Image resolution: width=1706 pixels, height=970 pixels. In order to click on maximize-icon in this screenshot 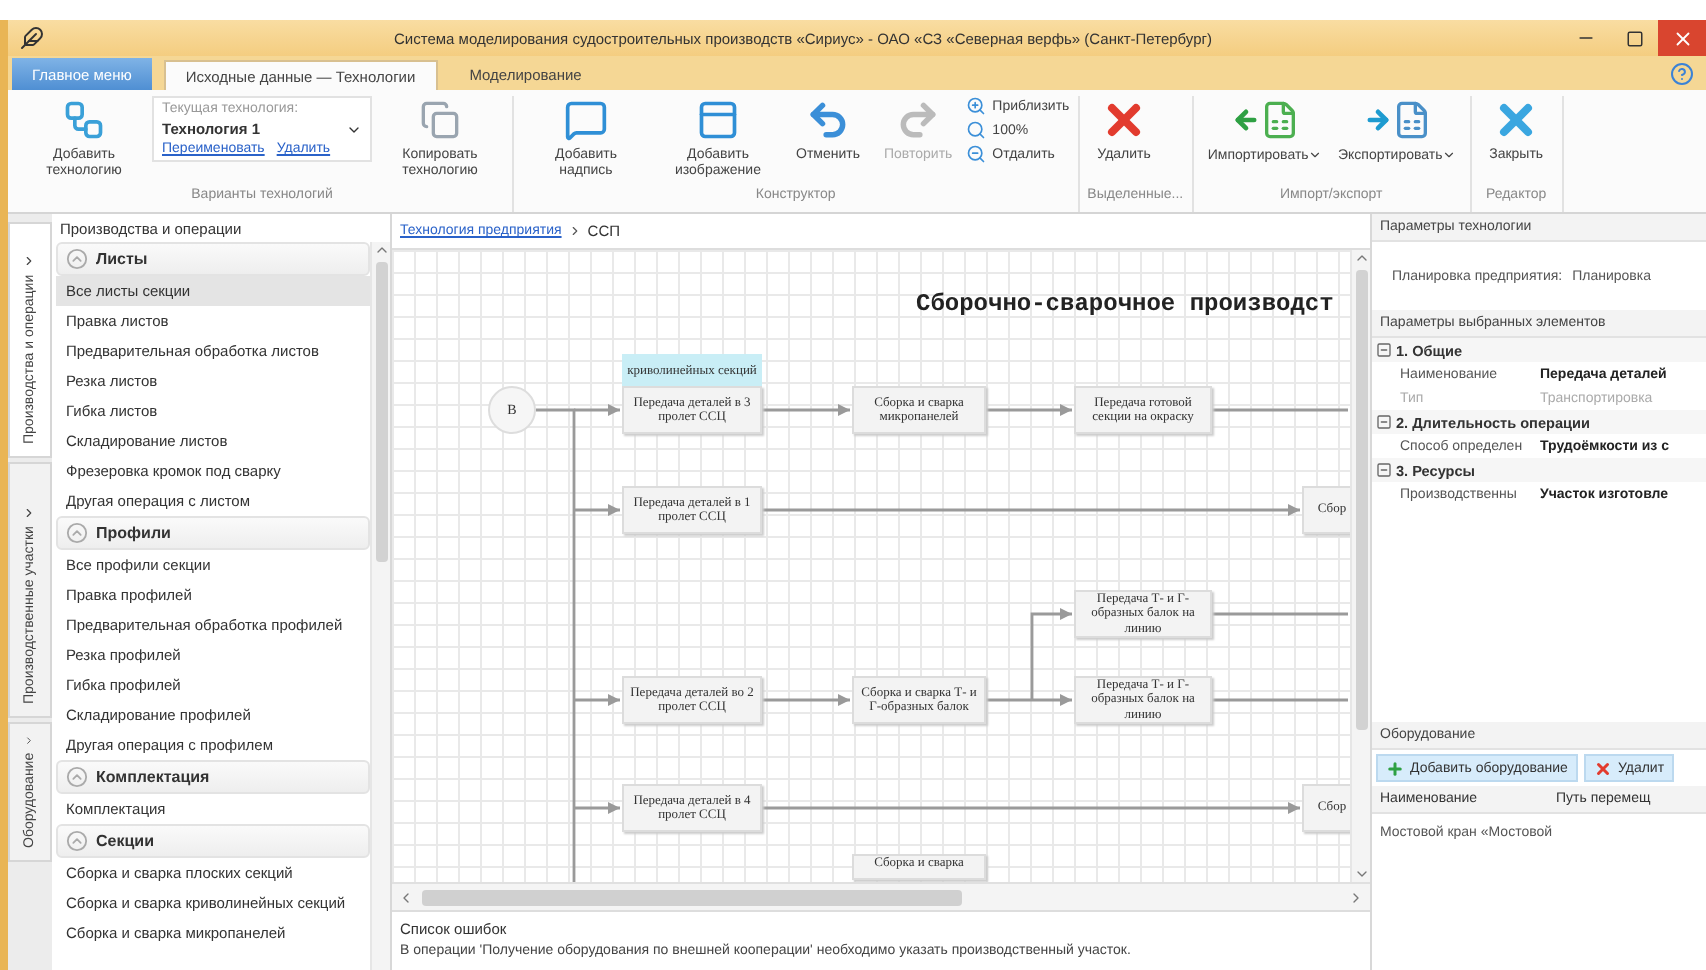, I will do `click(1634, 38)`.